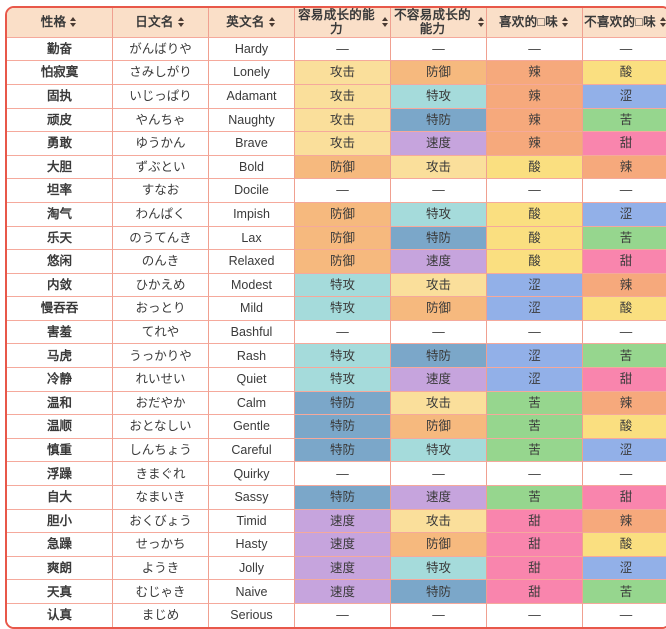  I want to click on table-row: 固执 いじっぱり Adamant 攻击 特攻辣涩, so click(336, 96).